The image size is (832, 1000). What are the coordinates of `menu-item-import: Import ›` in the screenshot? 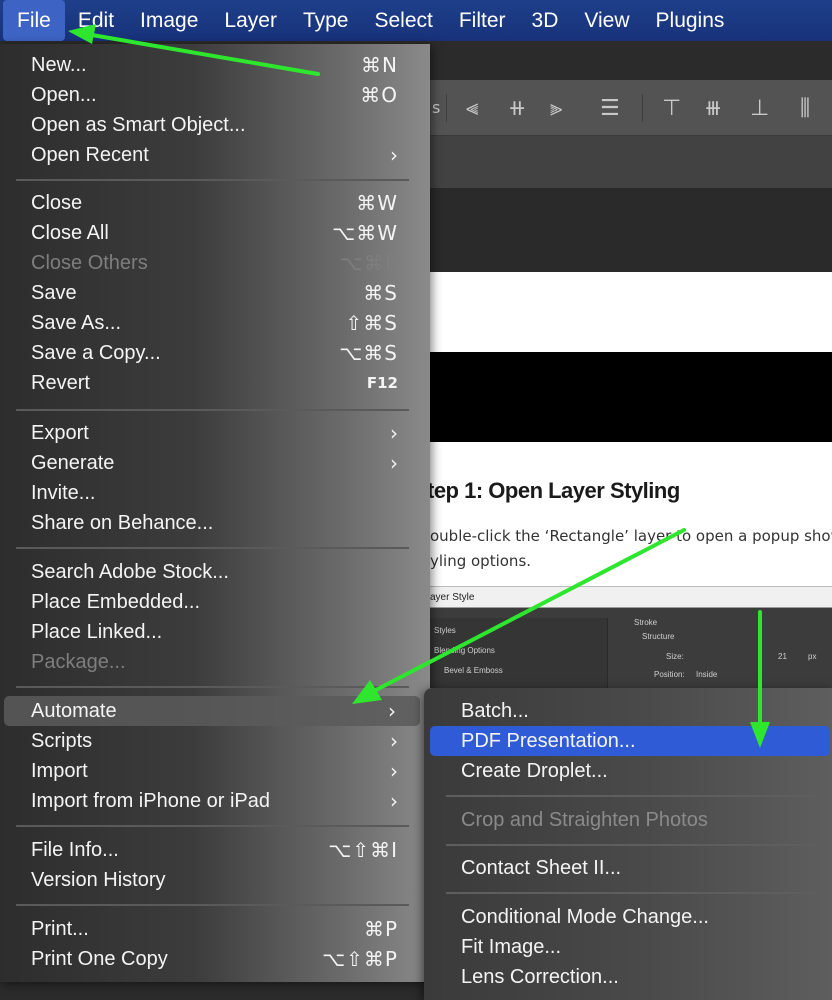 It's located at (213, 771).